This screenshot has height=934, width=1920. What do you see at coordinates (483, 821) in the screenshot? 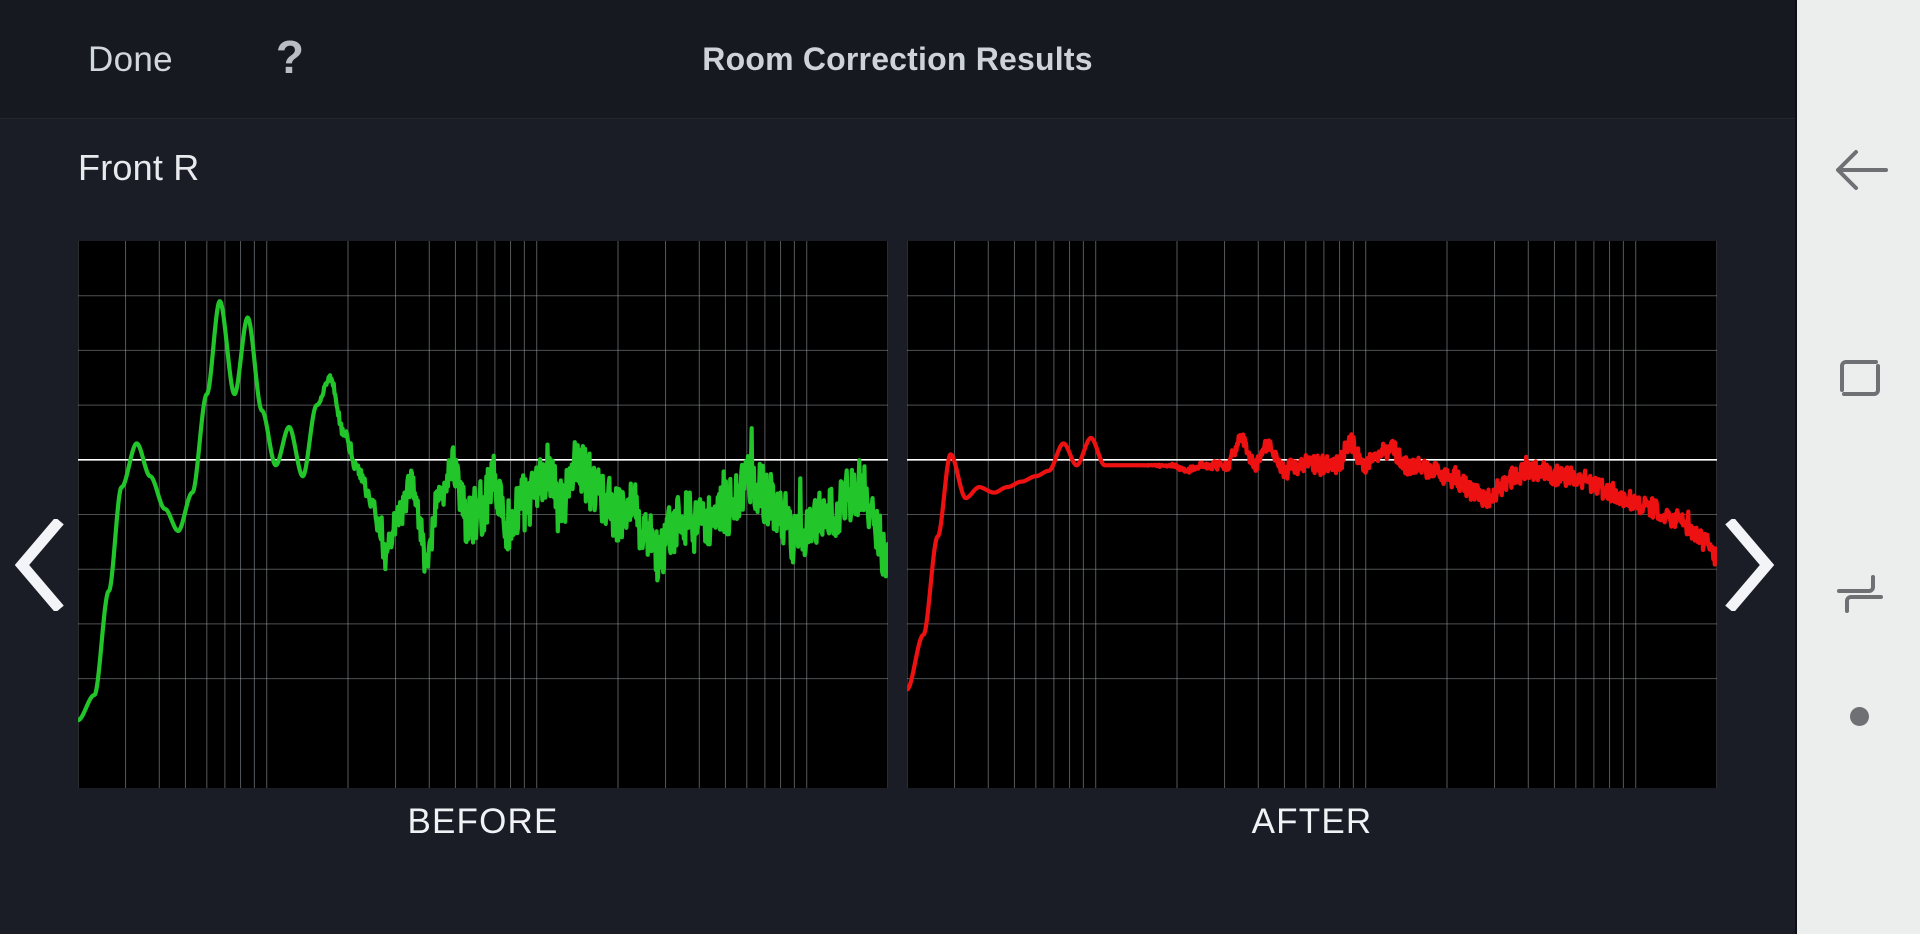
I see `before-chart-caption: BEFORE` at bounding box center [483, 821].